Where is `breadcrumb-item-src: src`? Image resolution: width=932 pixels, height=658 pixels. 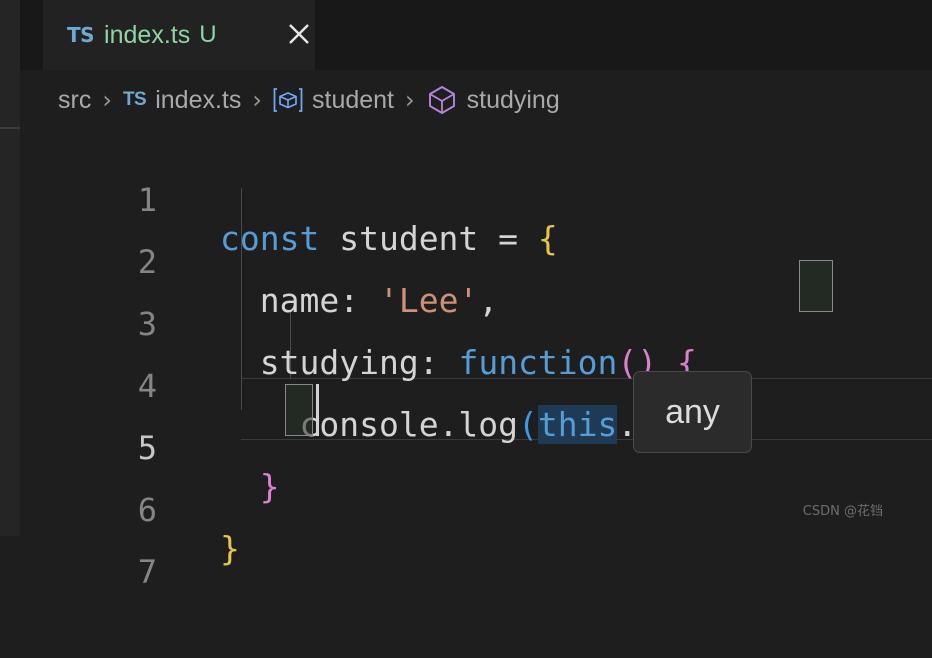
breadcrumb-item-src: src is located at coordinates (74, 100).